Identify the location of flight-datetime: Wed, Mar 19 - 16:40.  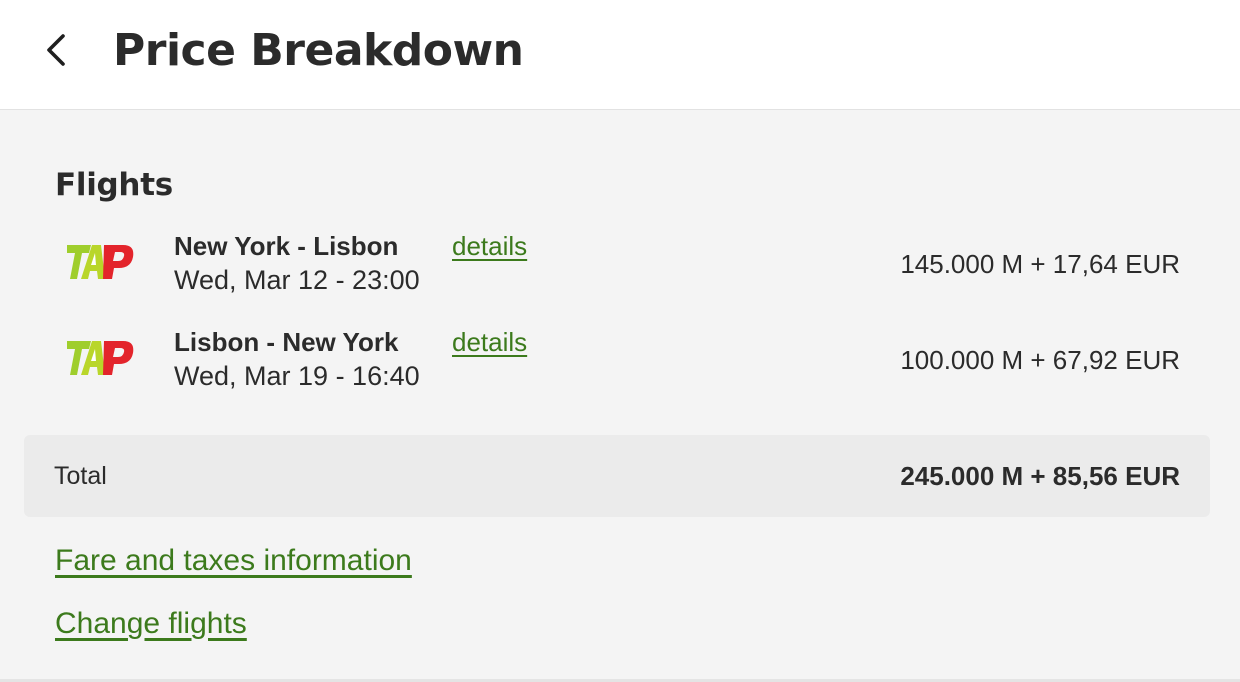
(297, 376).